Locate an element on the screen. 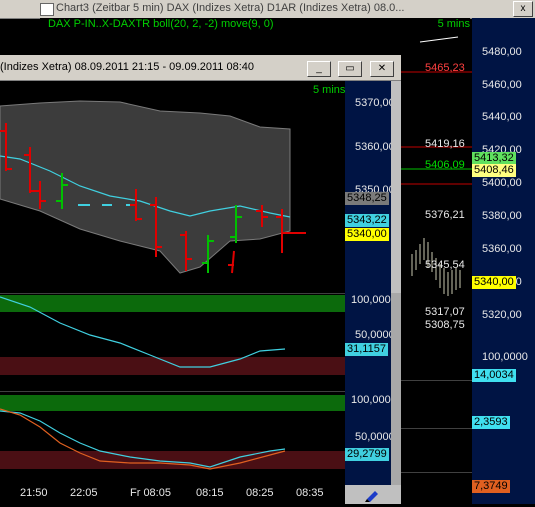  time-tick: 08:25 is located at coordinates (260, 493).